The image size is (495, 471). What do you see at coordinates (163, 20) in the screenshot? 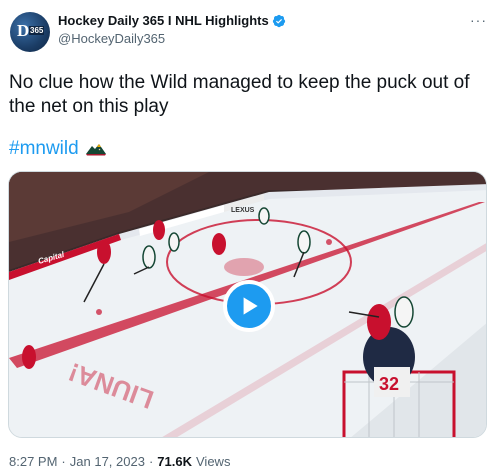
I see `display-name: Hockey Daily 365 I NHL Highlights` at bounding box center [163, 20].